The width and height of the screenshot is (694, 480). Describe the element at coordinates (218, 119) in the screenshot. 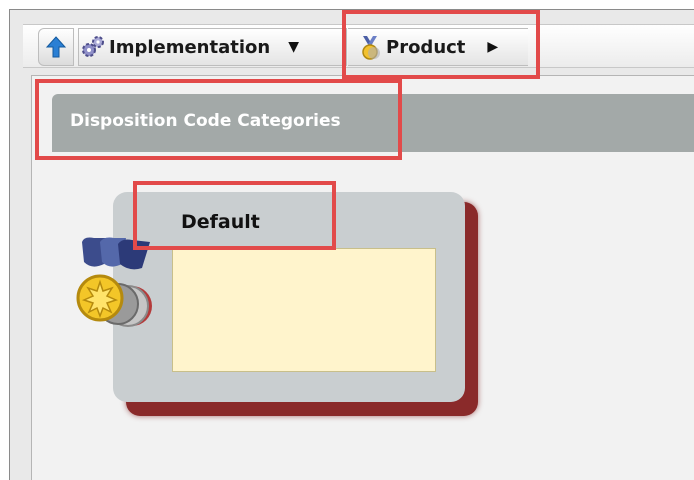

I see `highlight-section-title` at that location.